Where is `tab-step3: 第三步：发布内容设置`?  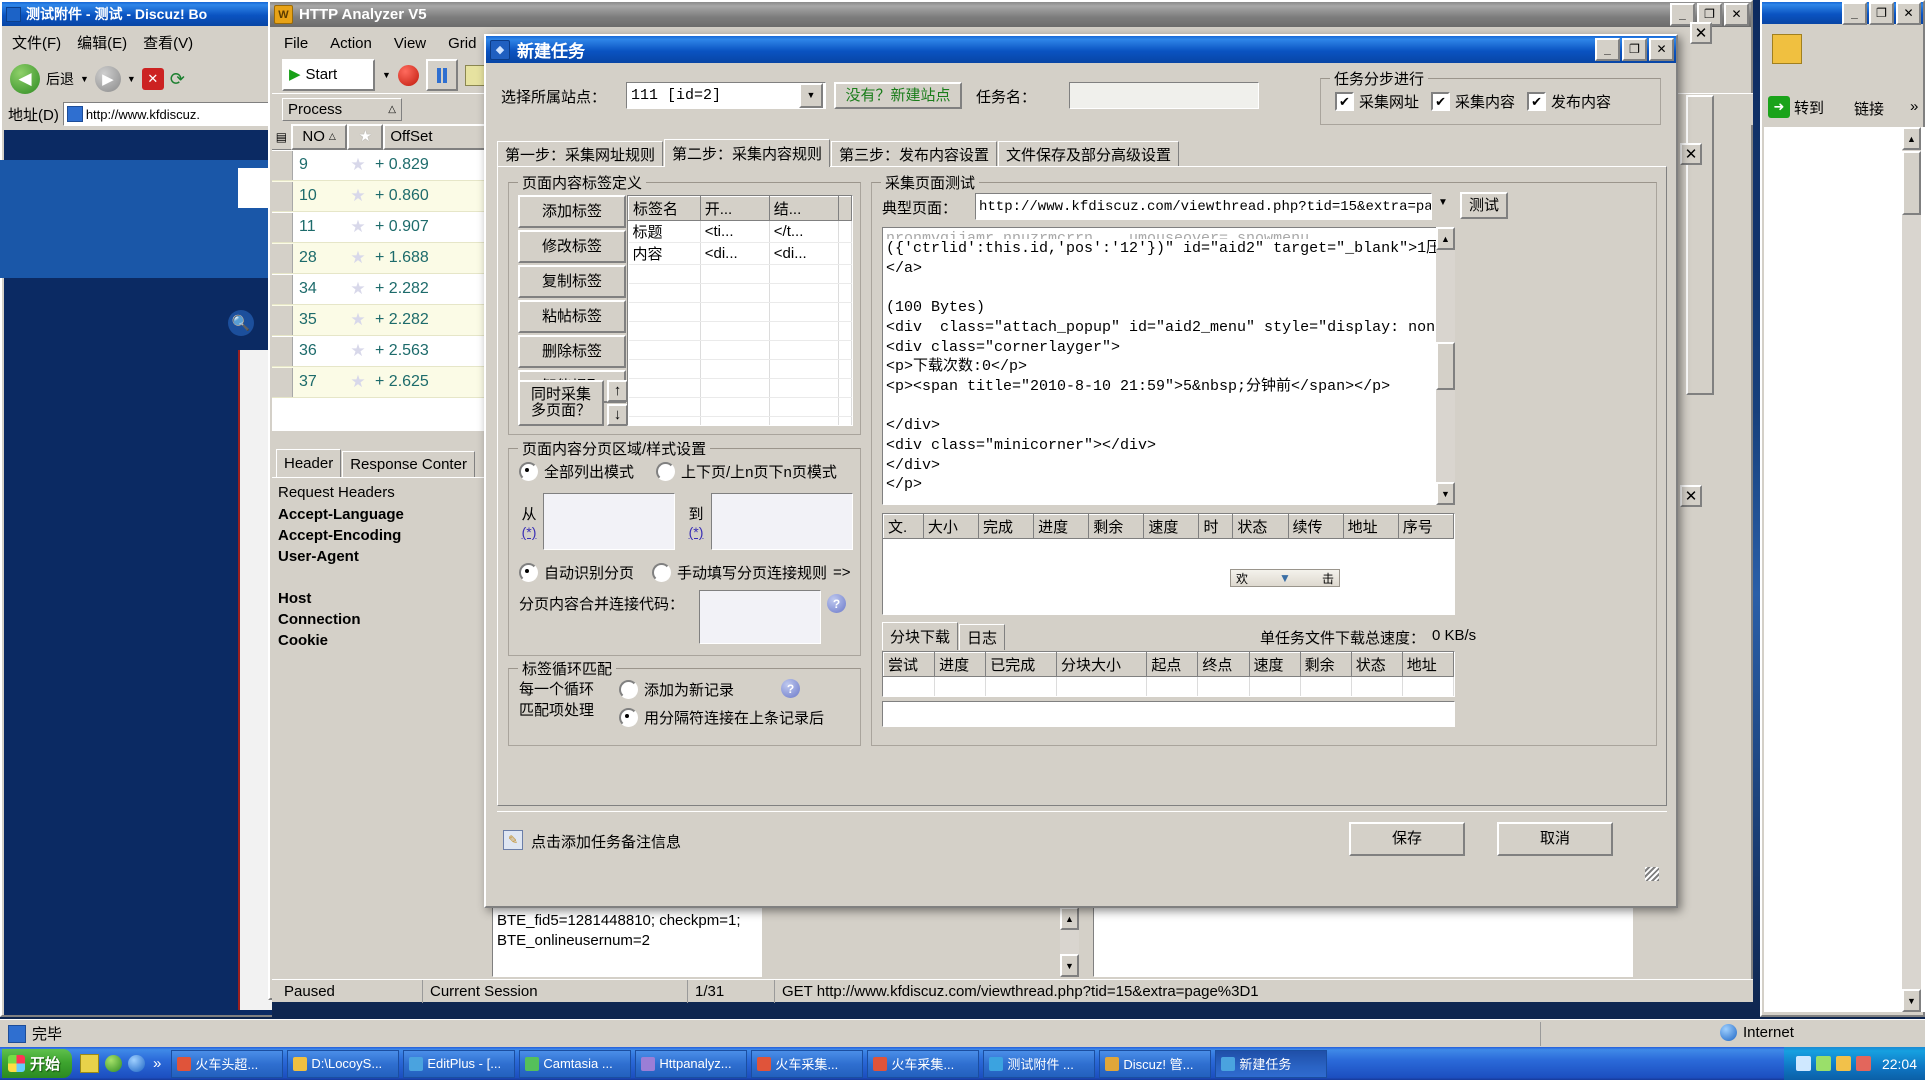 tab-step3: 第三步：发布内容设置 is located at coordinates (914, 154).